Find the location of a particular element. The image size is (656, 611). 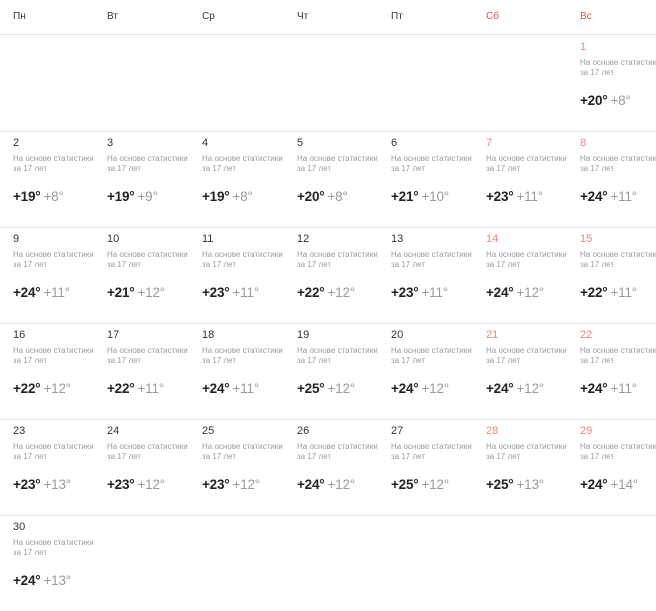

day-cell: 5 На основе статистики за 17 лет +20° +8° is located at coordinates (344, 179).